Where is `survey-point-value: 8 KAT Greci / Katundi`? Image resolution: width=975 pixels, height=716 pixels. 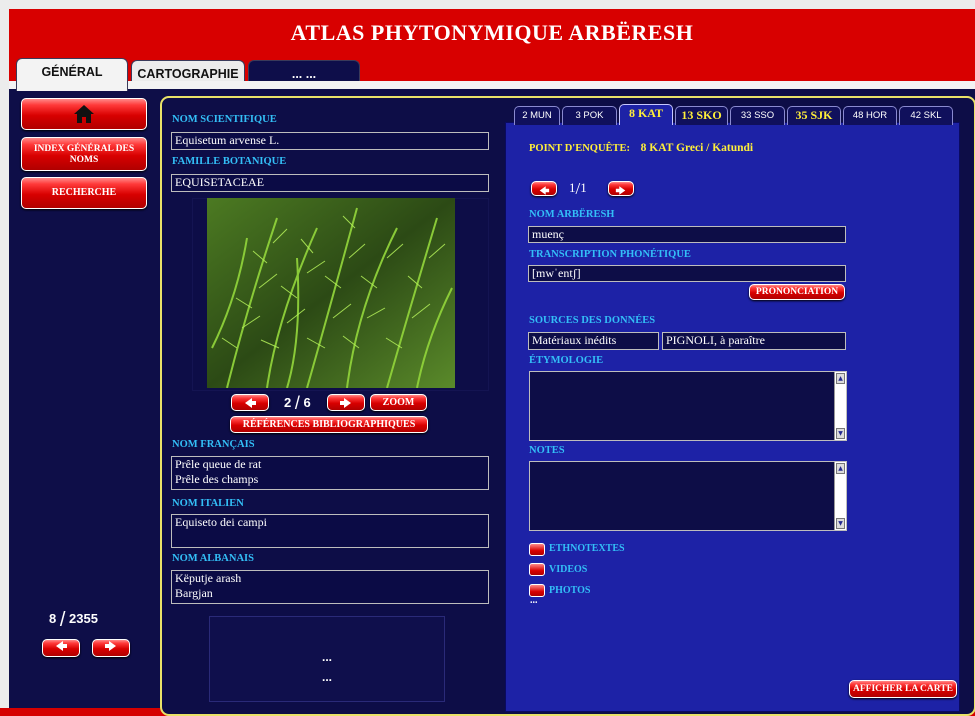 survey-point-value: 8 KAT Greci / Katundi is located at coordinates (697, 148).